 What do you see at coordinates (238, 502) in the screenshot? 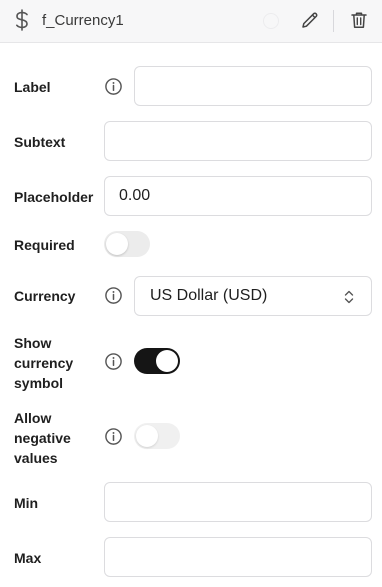
I see `min-input` at bounding box center [238, 502].